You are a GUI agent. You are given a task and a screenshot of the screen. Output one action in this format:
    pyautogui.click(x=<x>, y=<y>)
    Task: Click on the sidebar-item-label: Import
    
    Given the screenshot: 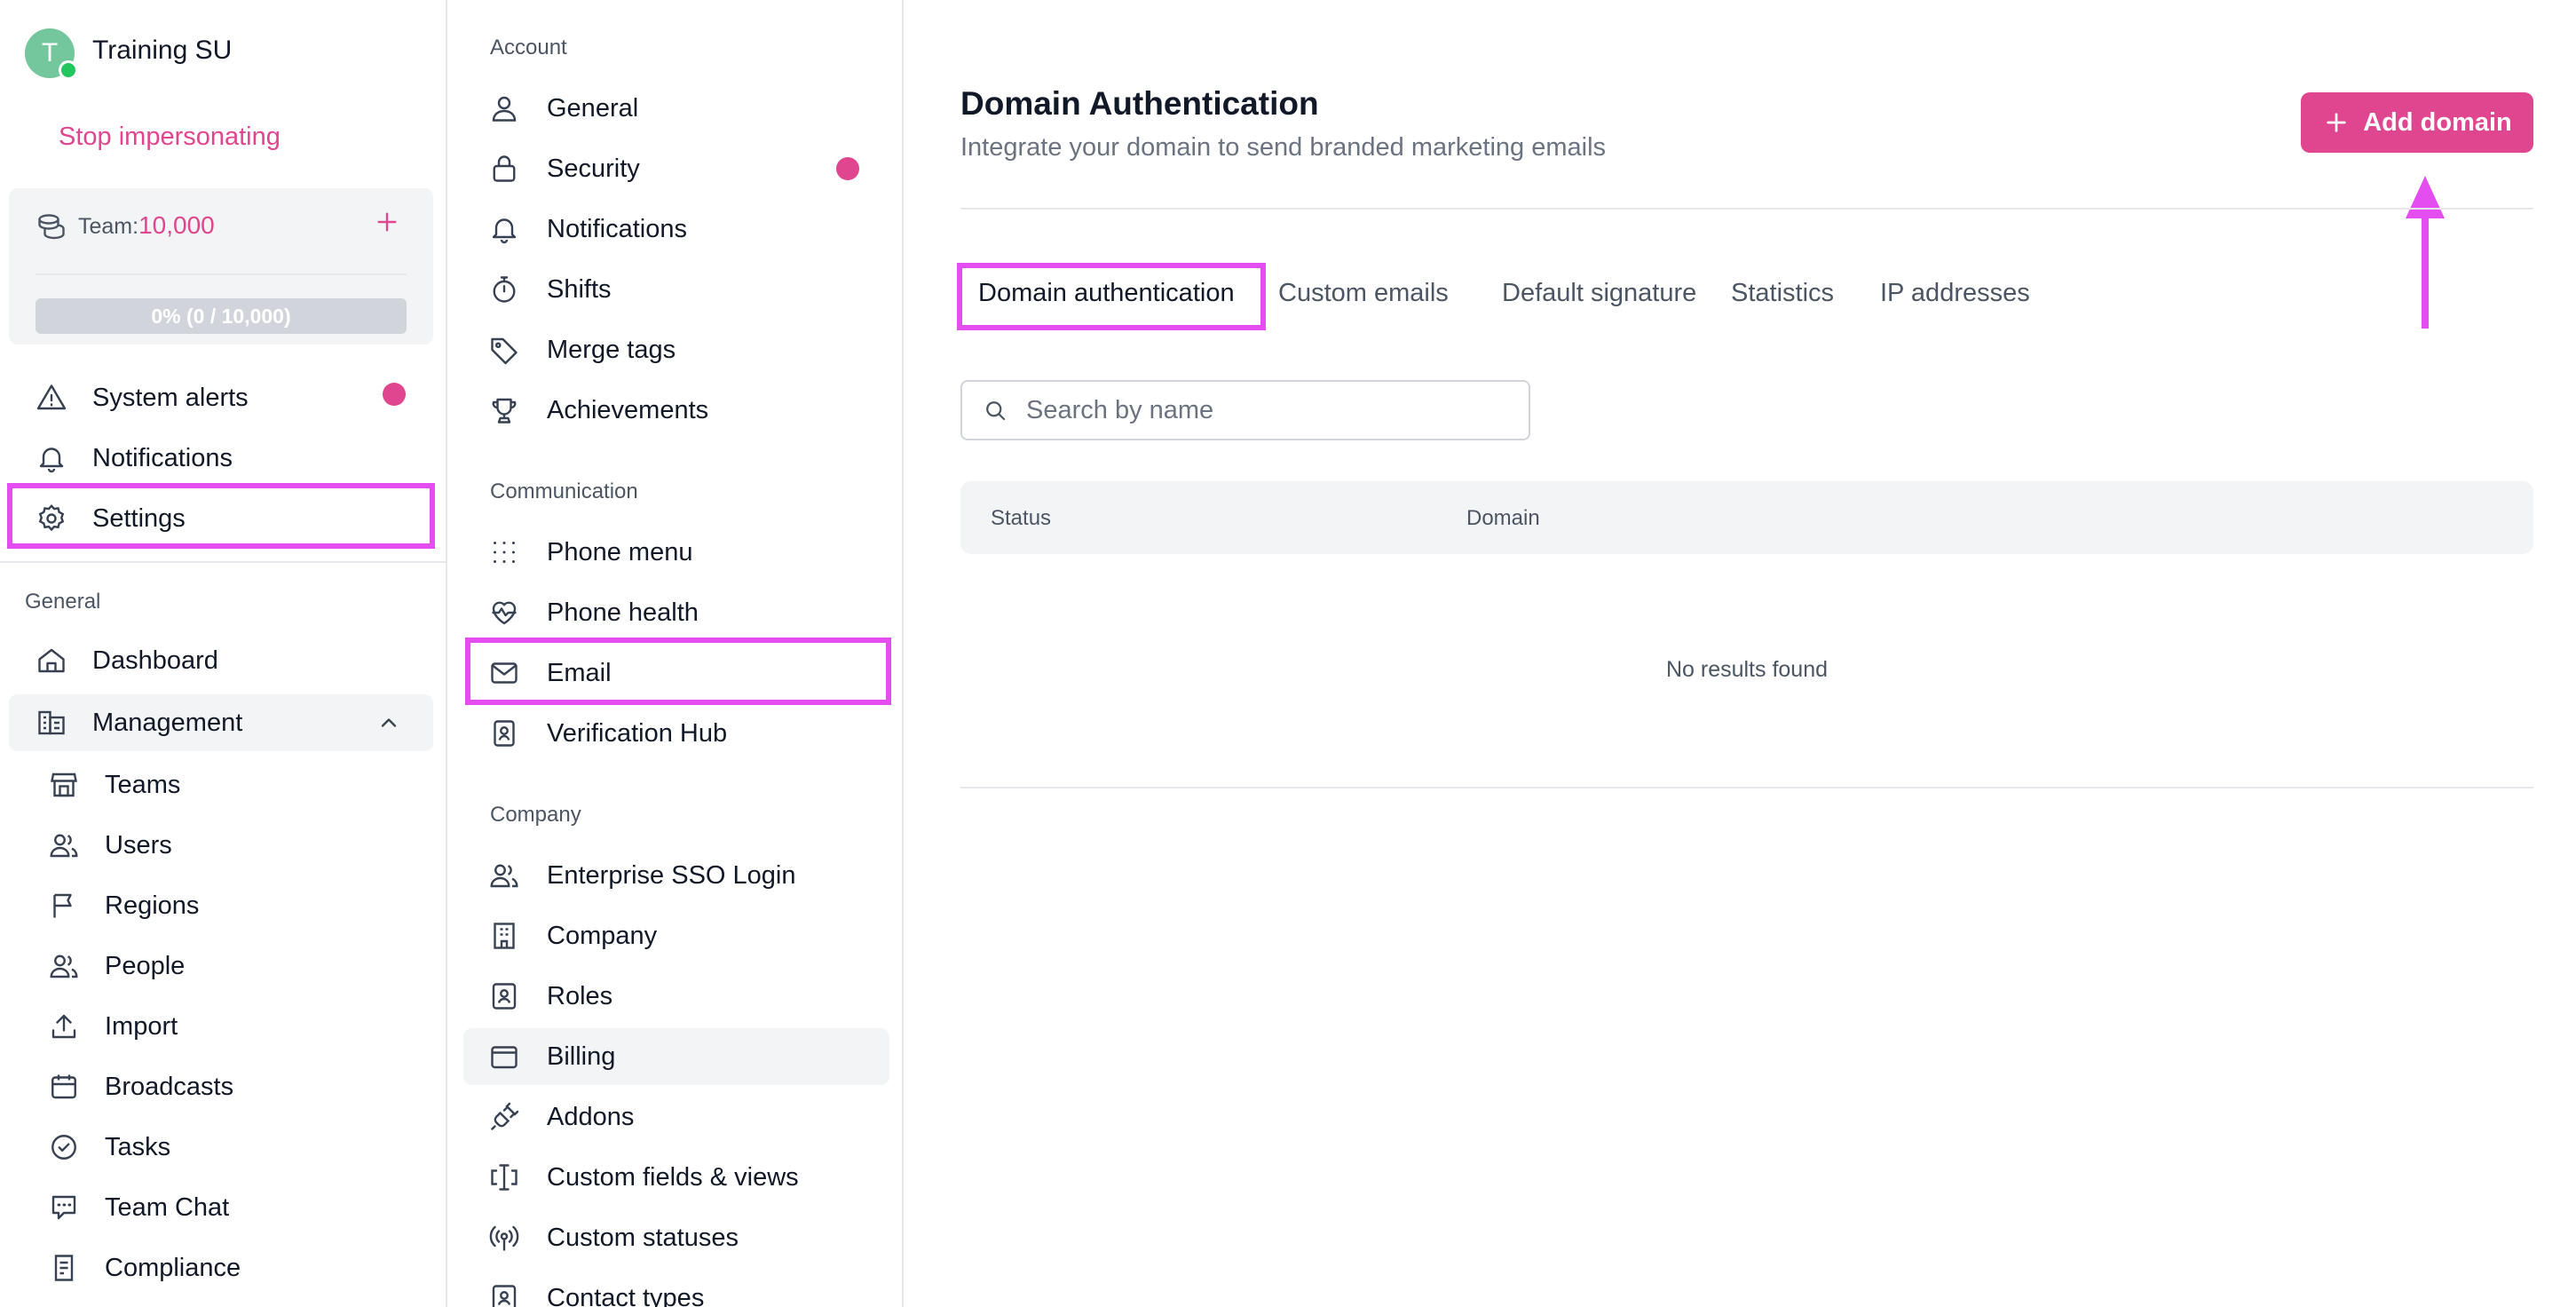 What is the action you would take?
    pyautogui.click(x=141, y=1026)
    